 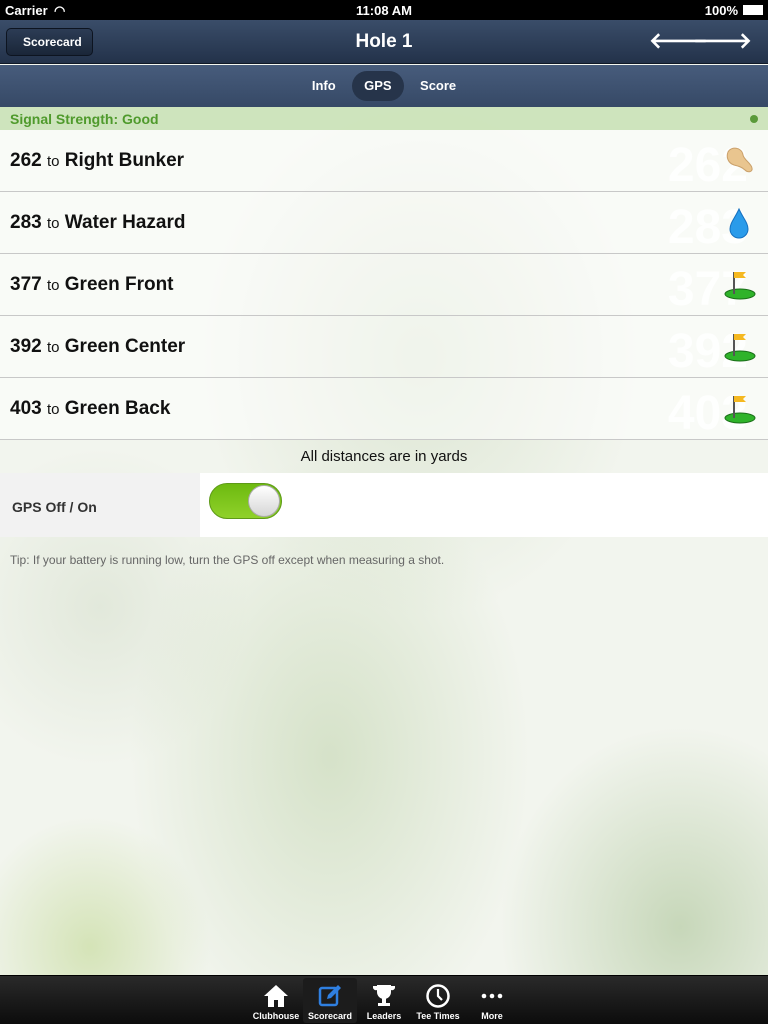 I want to click on distance-text: 283 to Water Hazard, so click(x=98, y=223).